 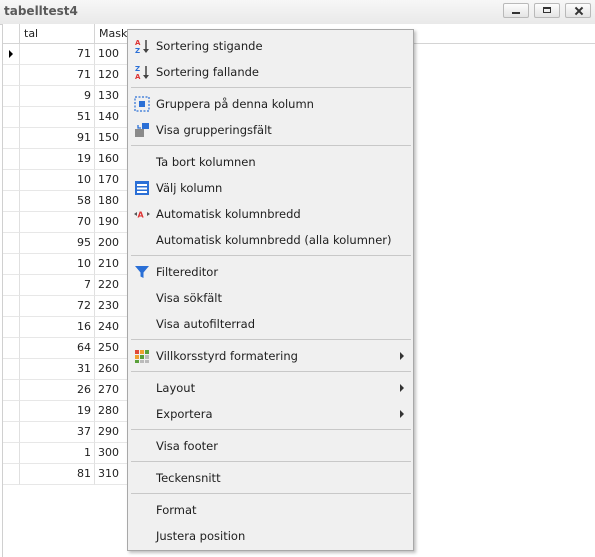 I want to click on cell-tal: 16, so click(x=57, y=327).